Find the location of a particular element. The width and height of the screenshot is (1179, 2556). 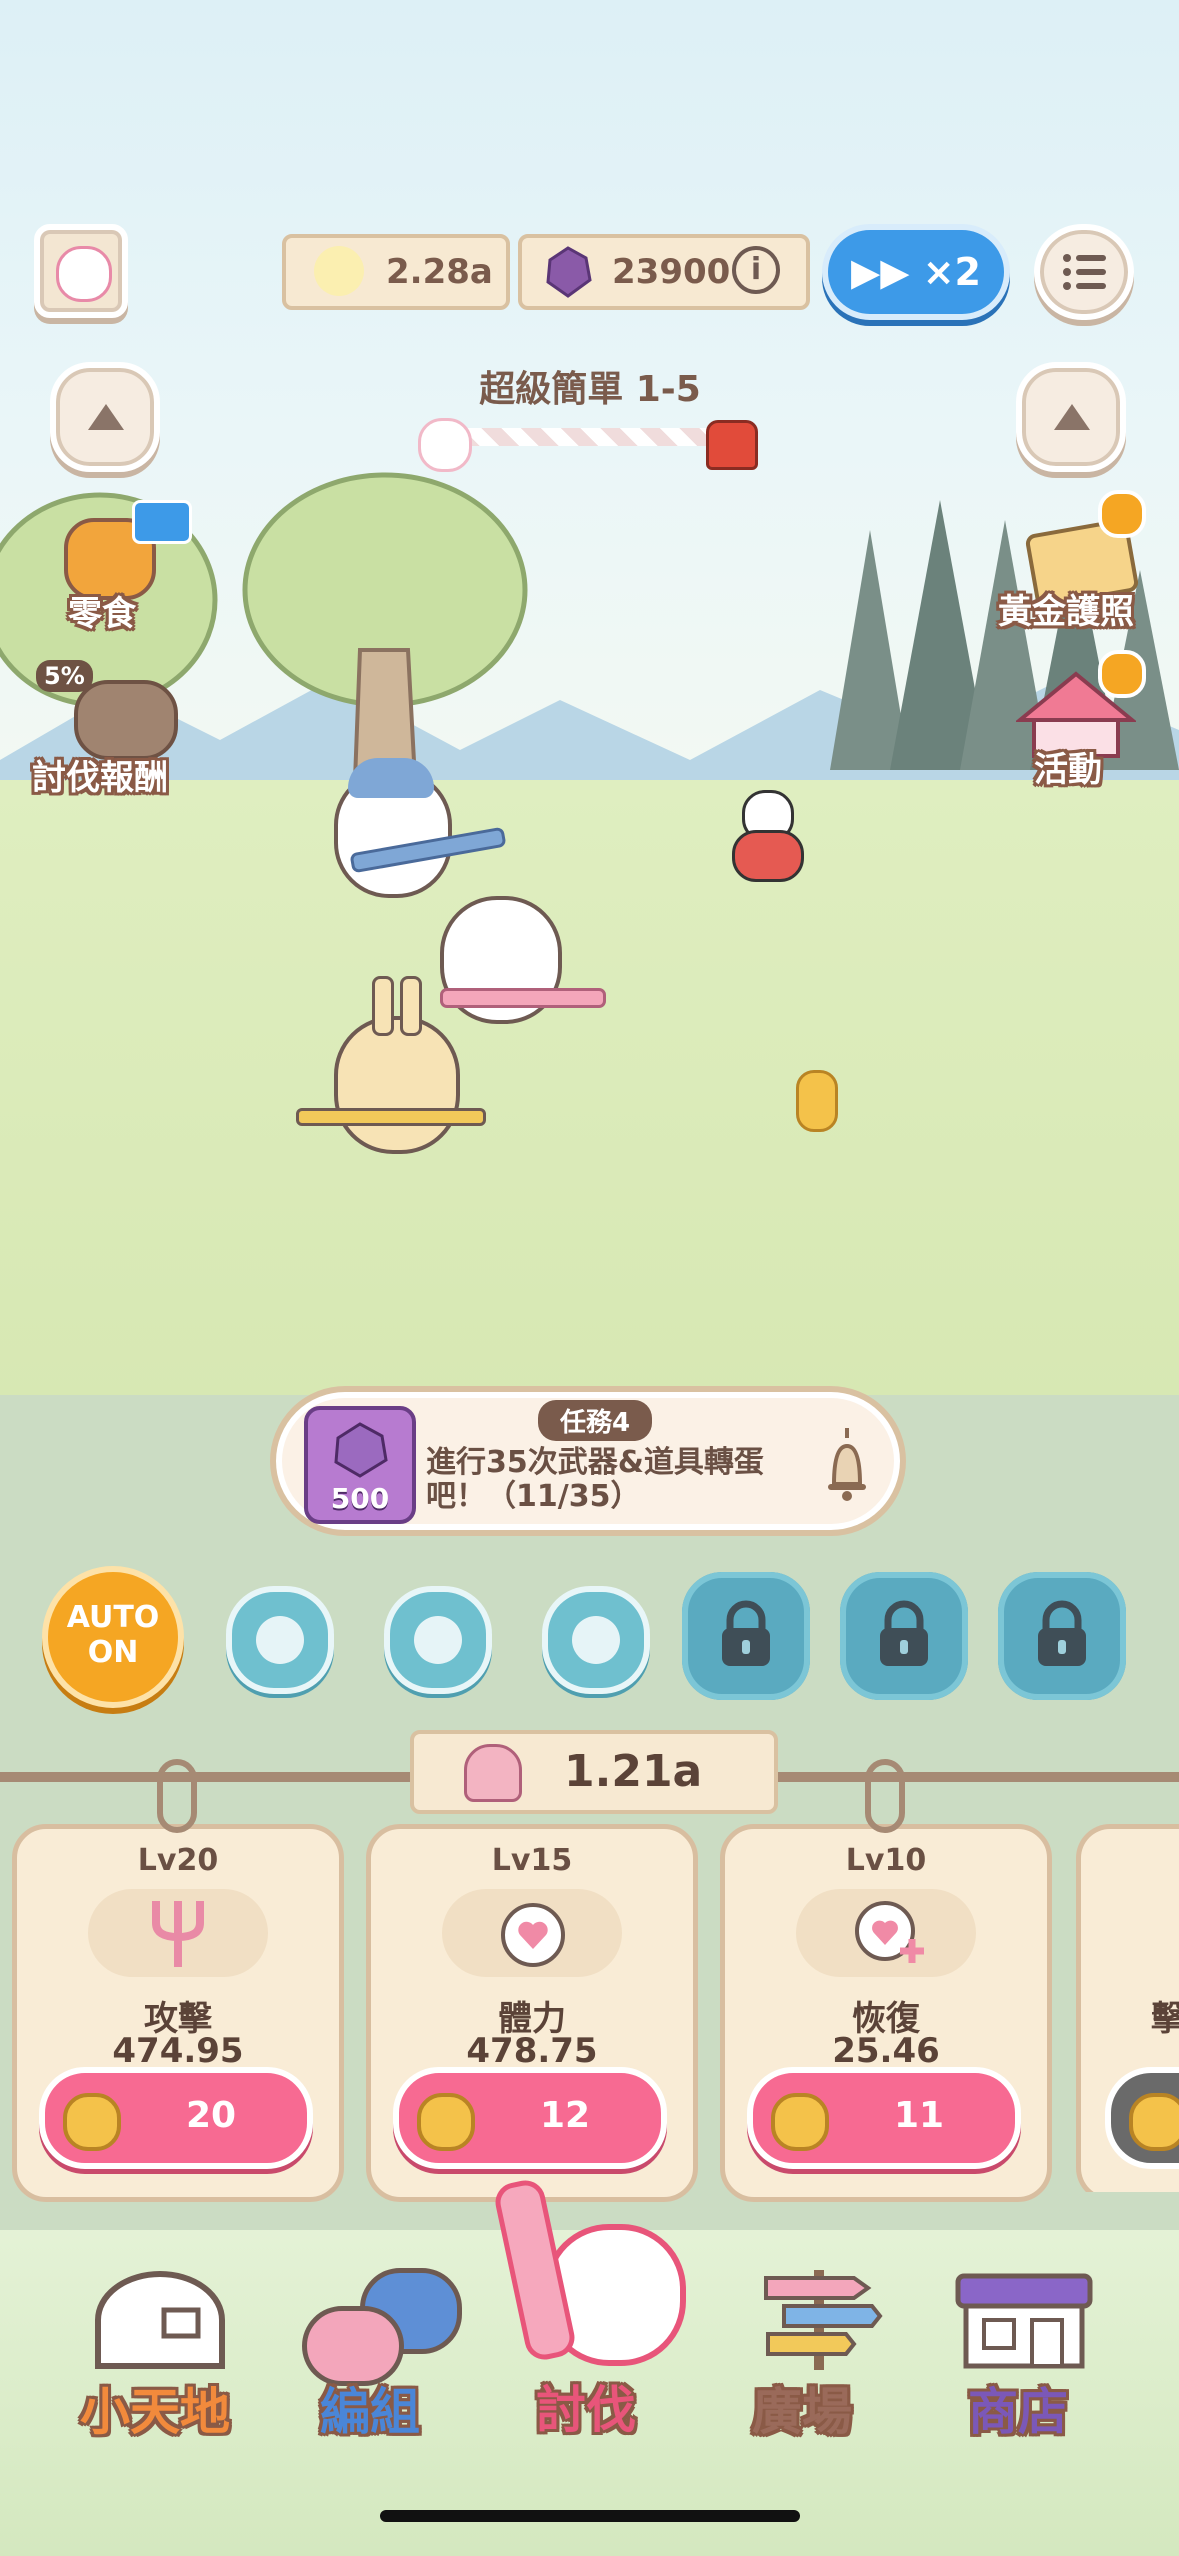

gold-counter: 2.28a is located at coordinates (396, 272).